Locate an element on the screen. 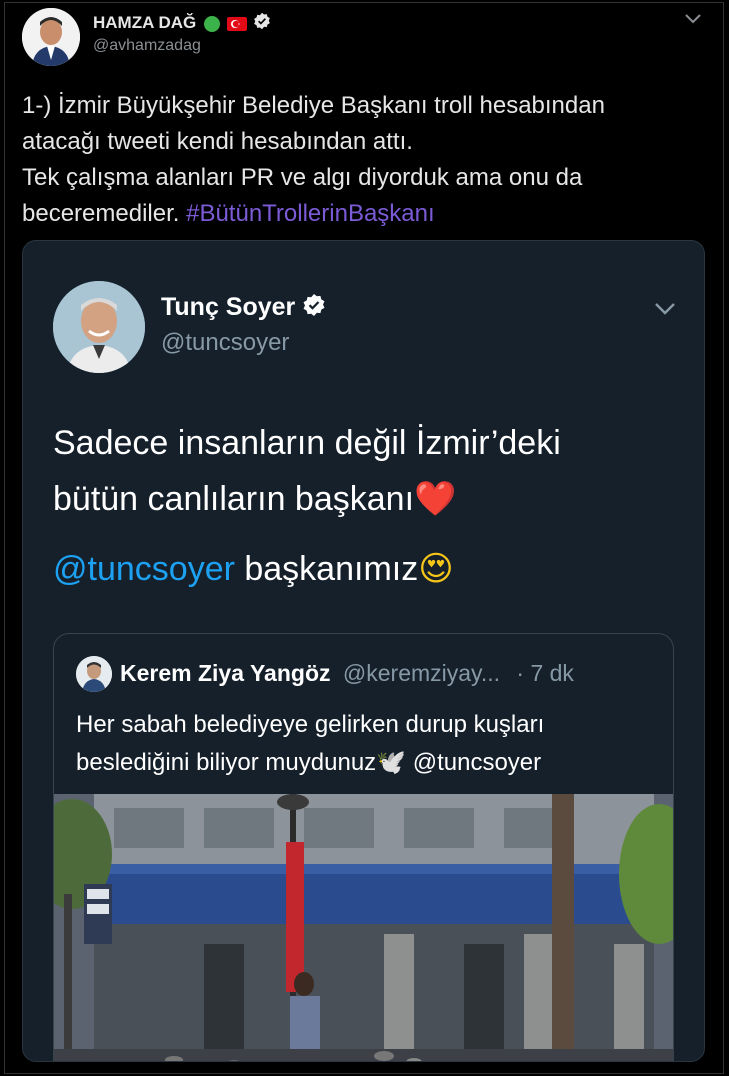 The width and height of the screenshot is (729, 1076). turkey-flag-icon is located at coordinates (236, 23).